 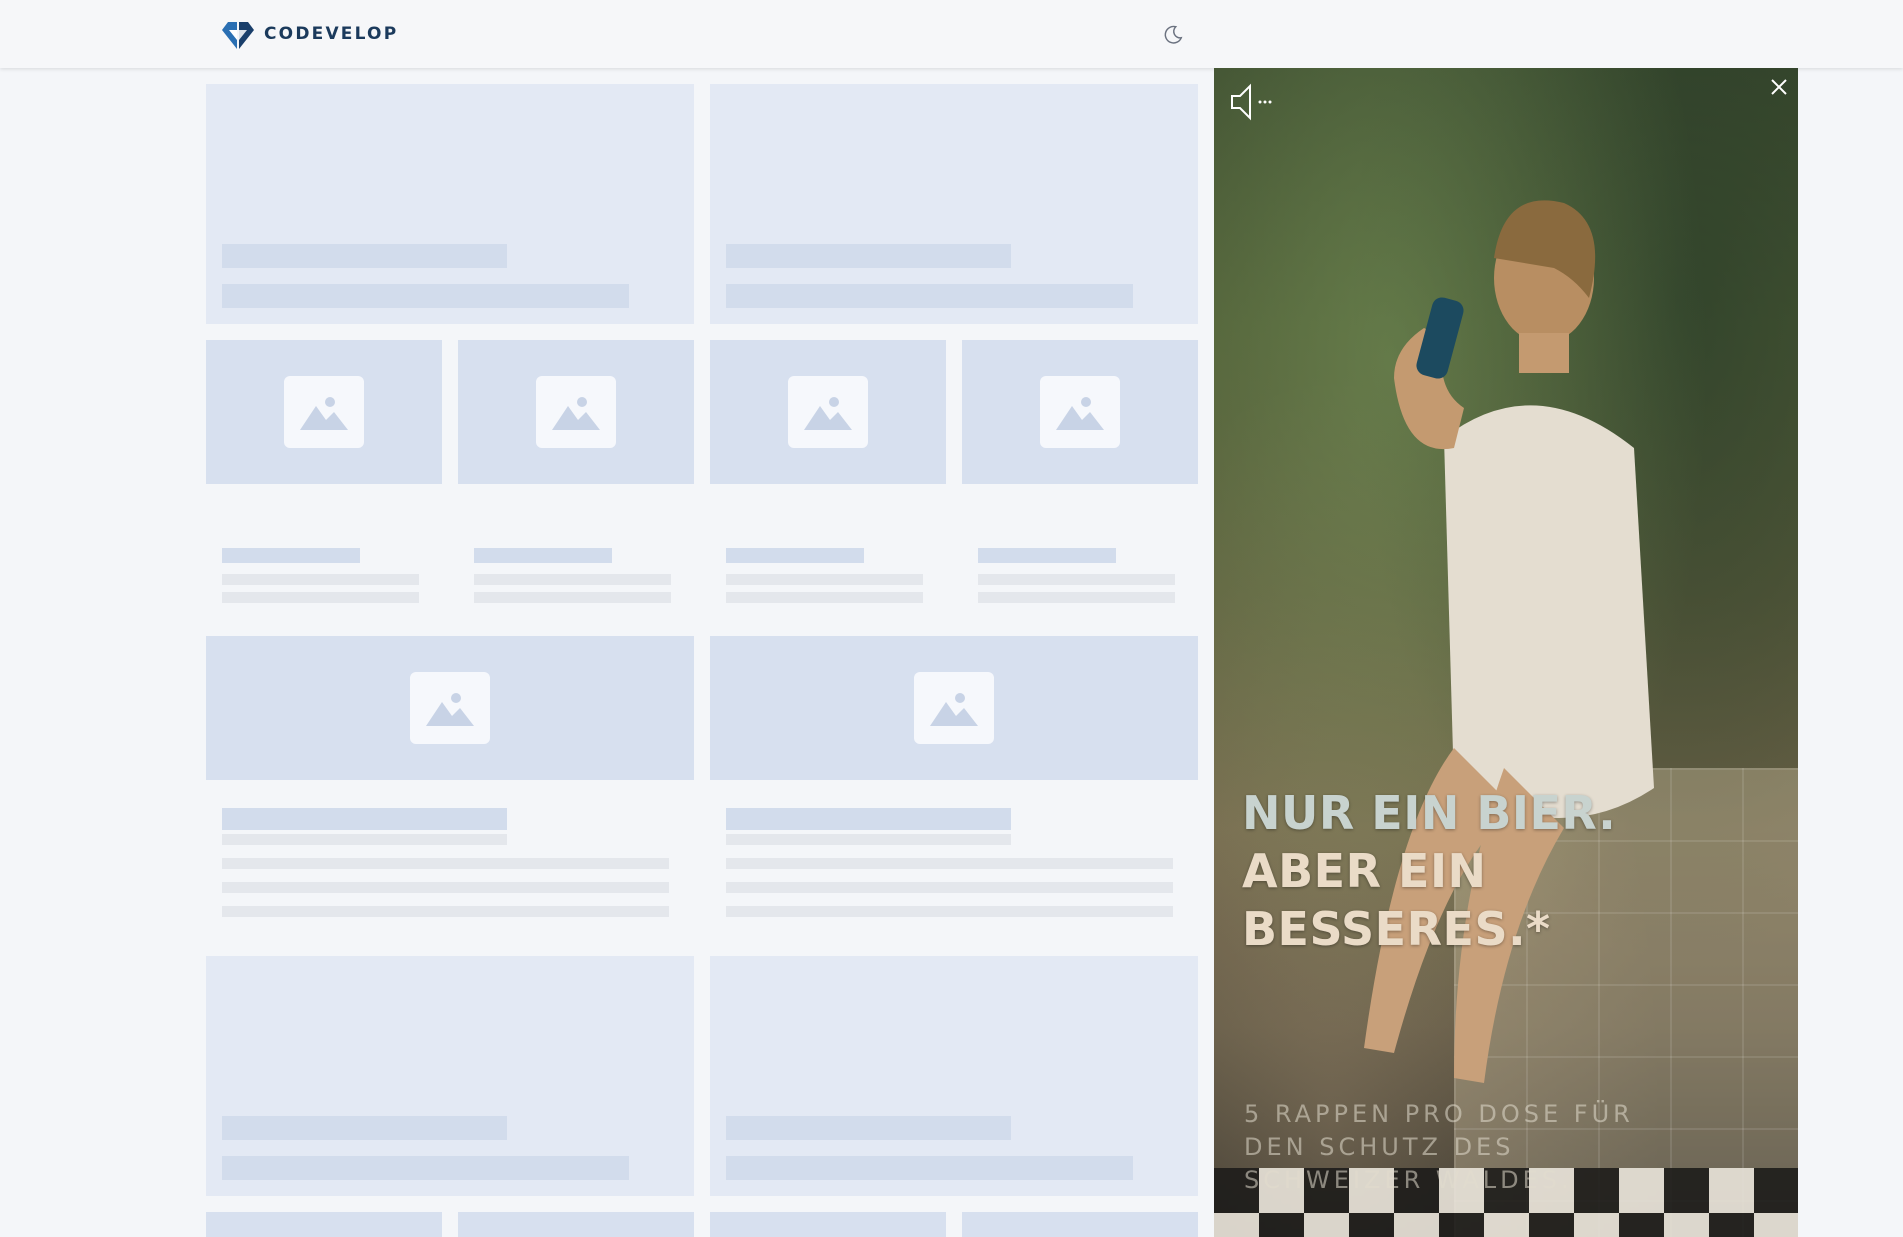 I want to click on top-navigation-bar: CODEVELOP, so click(x=951, y=34).